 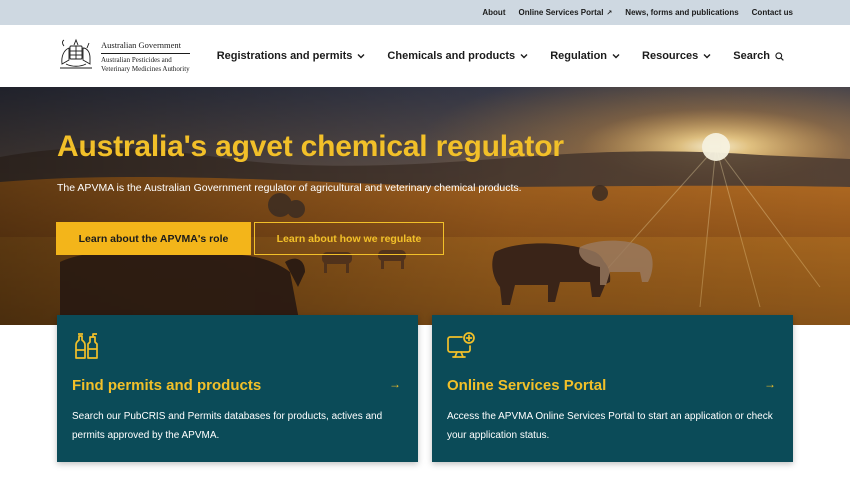 I want to click on nav-item-registrations-permits: Registrations and permits, so click(x=291, y=56).